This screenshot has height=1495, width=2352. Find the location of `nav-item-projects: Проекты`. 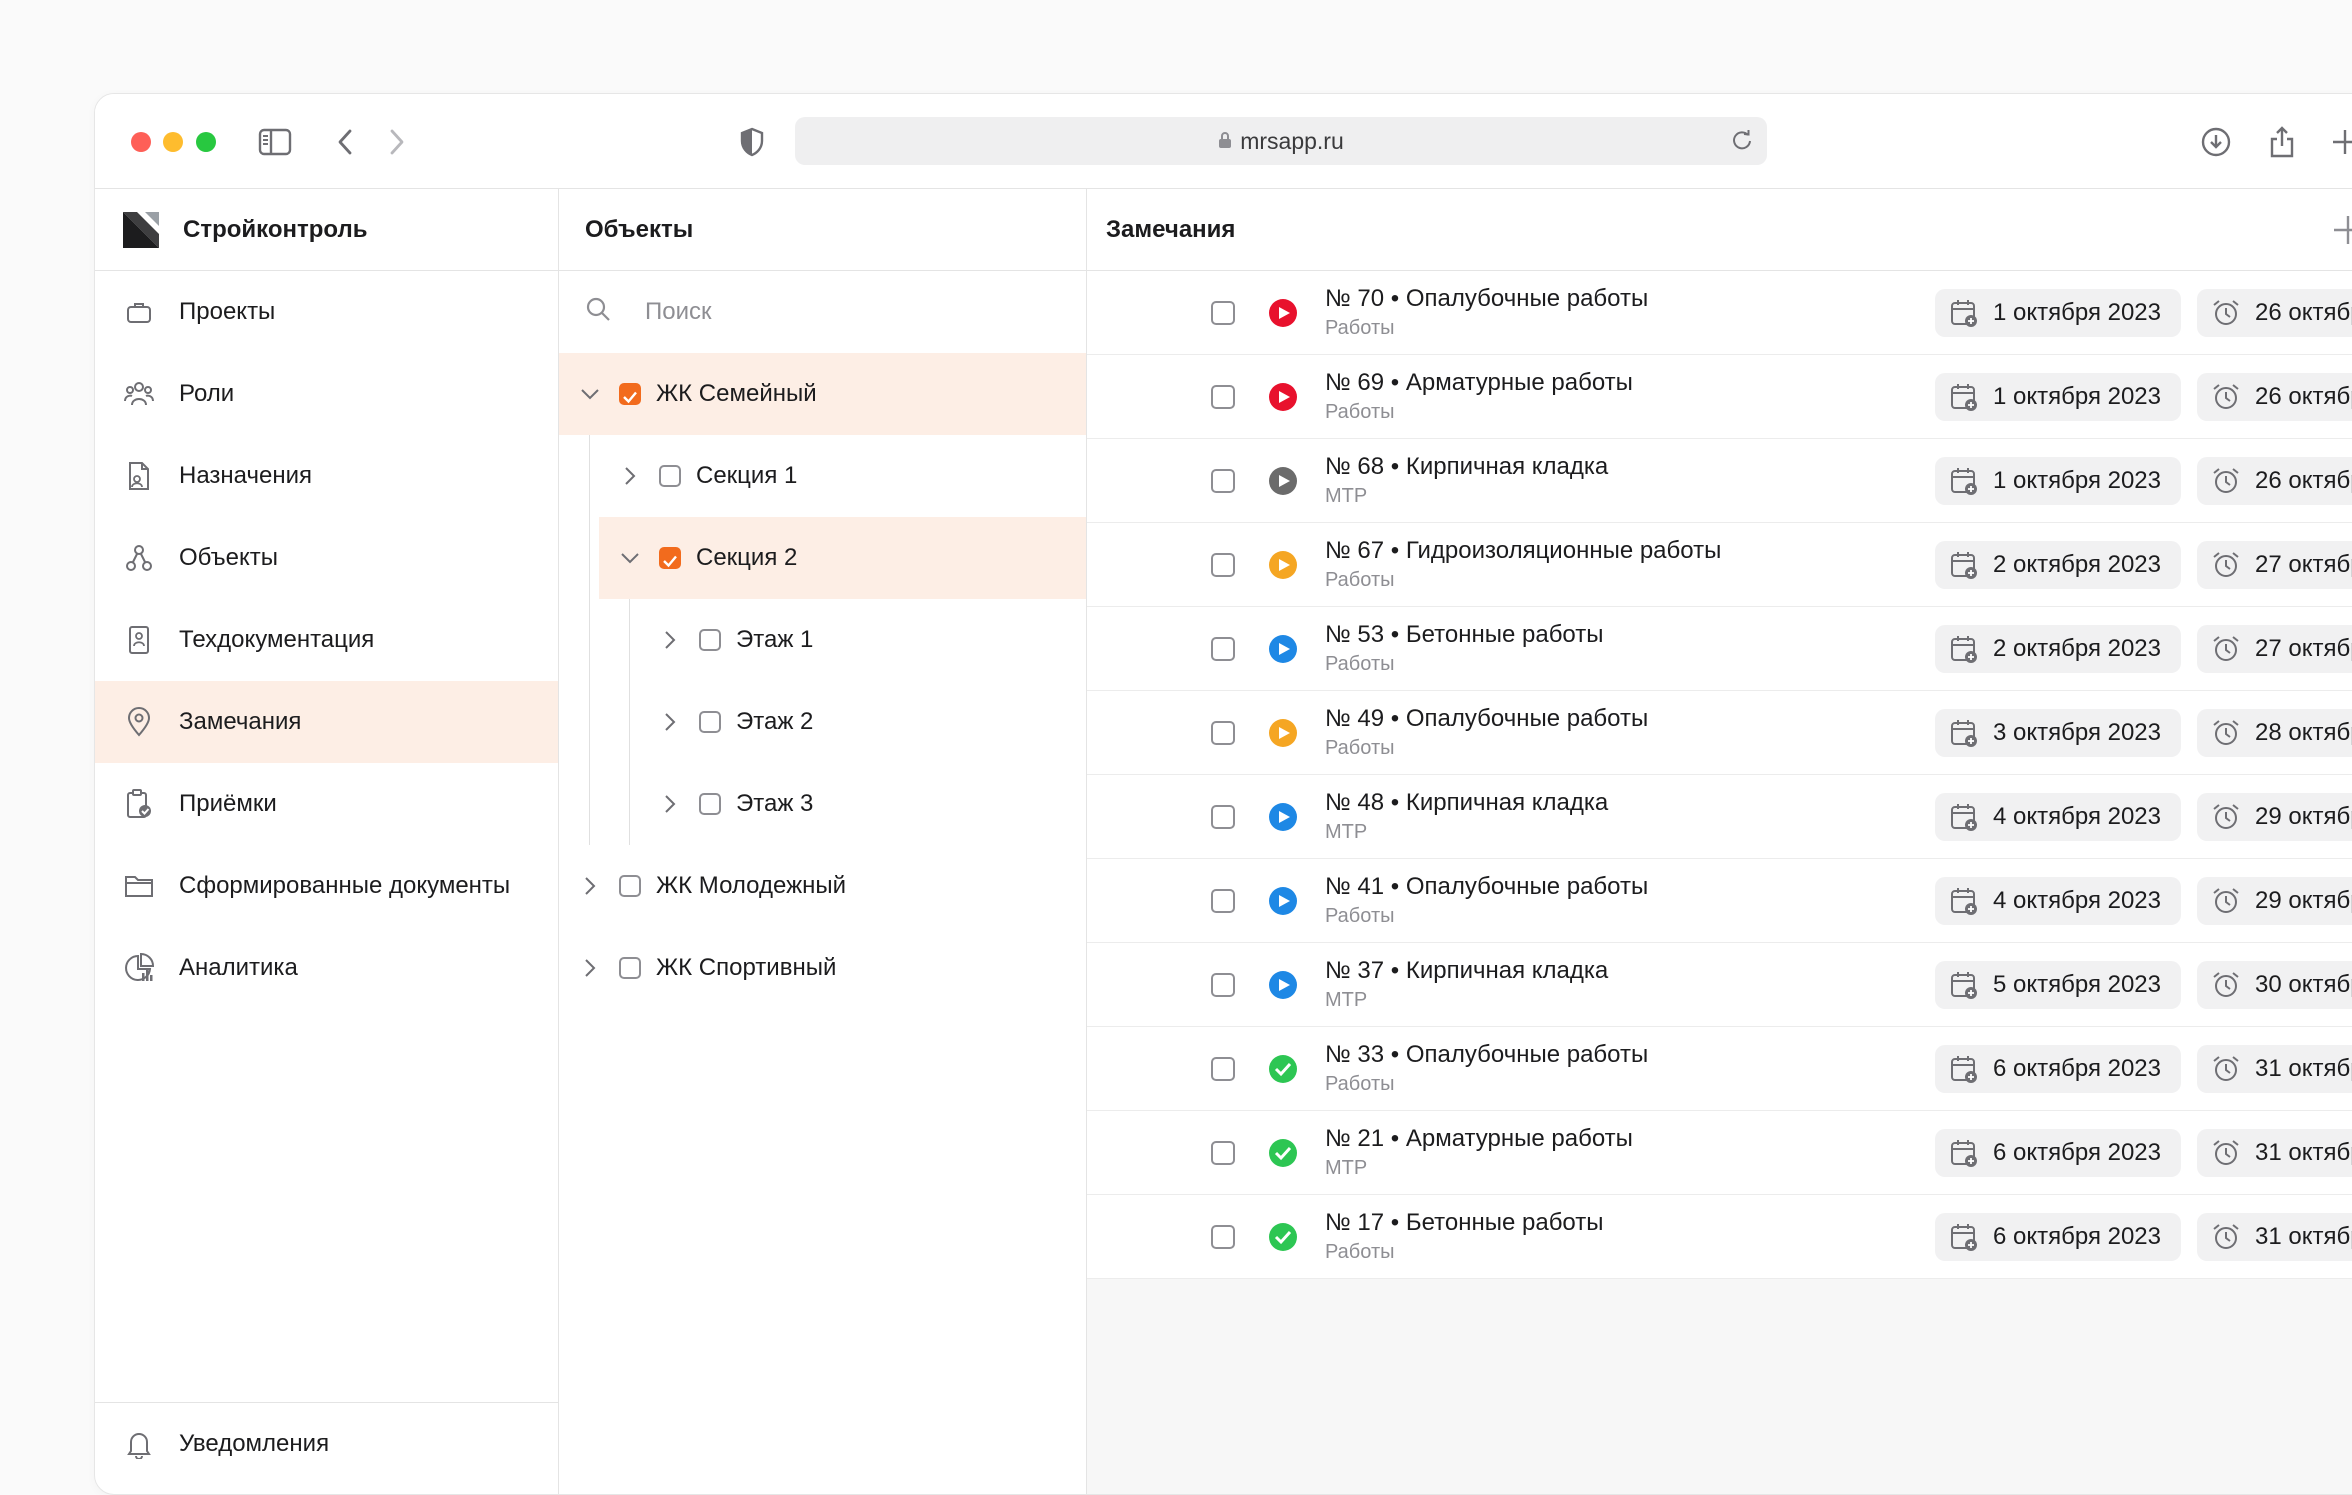

nav-item-projects: Проекты is located at coordinates (326, 312).